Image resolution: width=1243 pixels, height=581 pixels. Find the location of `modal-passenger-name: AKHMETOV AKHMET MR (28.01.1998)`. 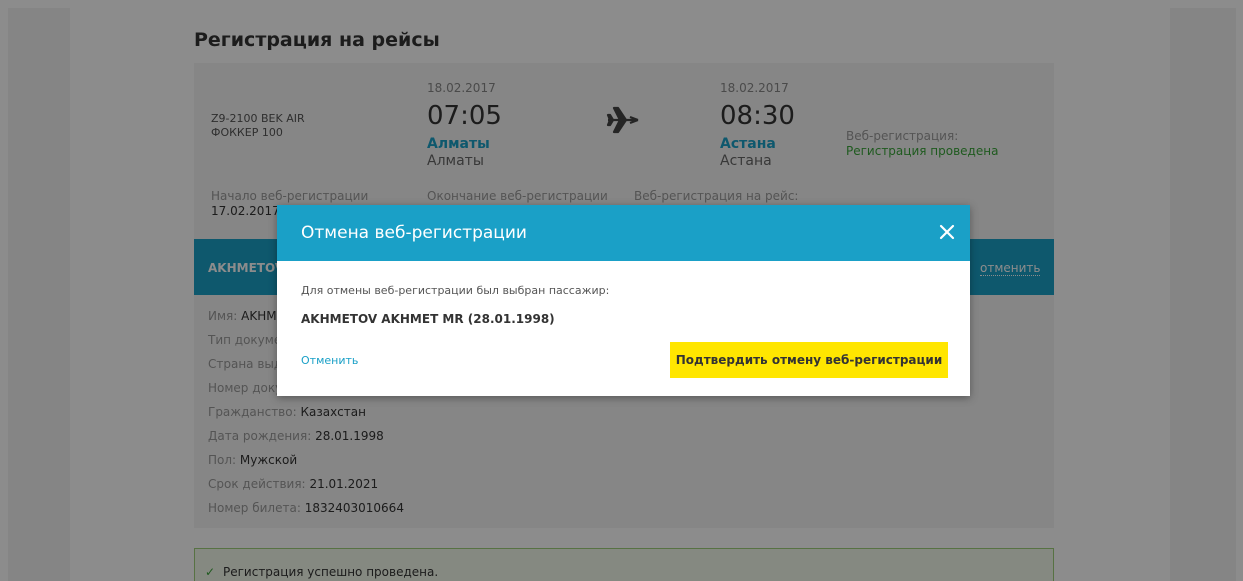

modal-passenger-name: AKHMETOV AKHMET MR (28.01.1998) is located at coordinates (428, 319).